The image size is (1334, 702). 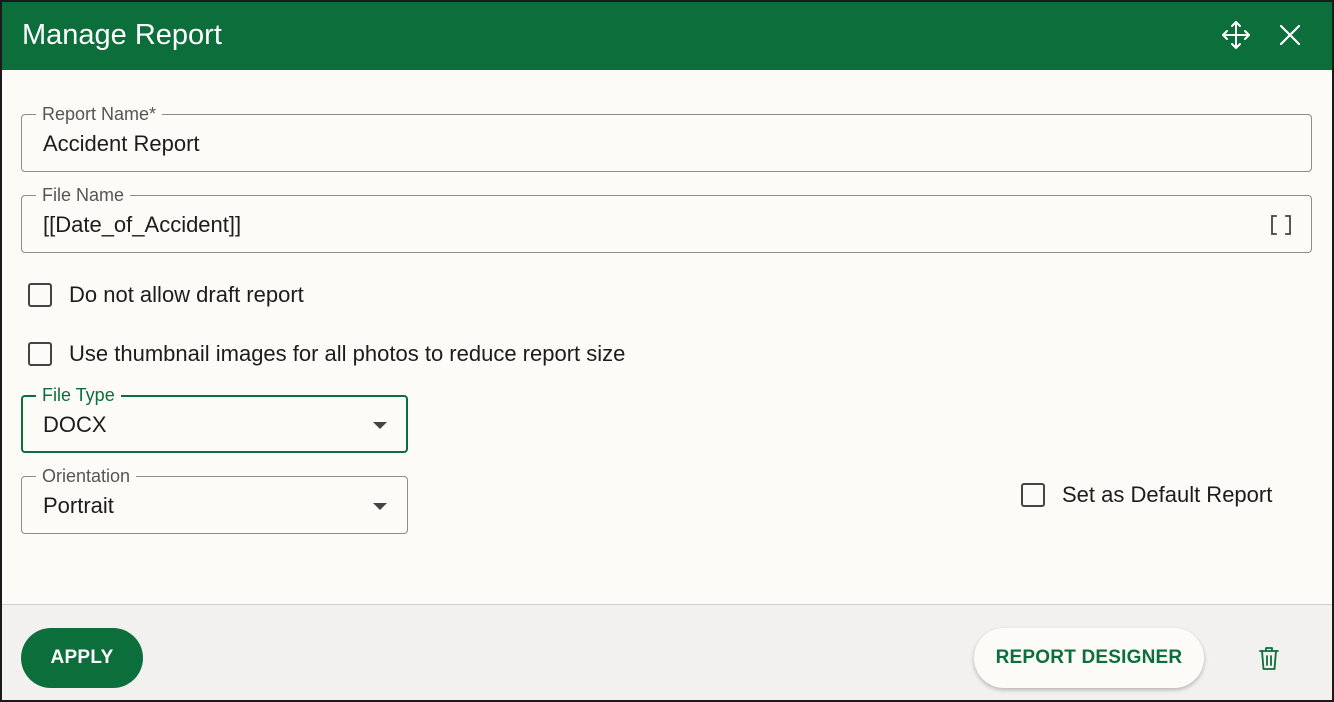 I want to click on close-icon, so click(x=1290, y=35).